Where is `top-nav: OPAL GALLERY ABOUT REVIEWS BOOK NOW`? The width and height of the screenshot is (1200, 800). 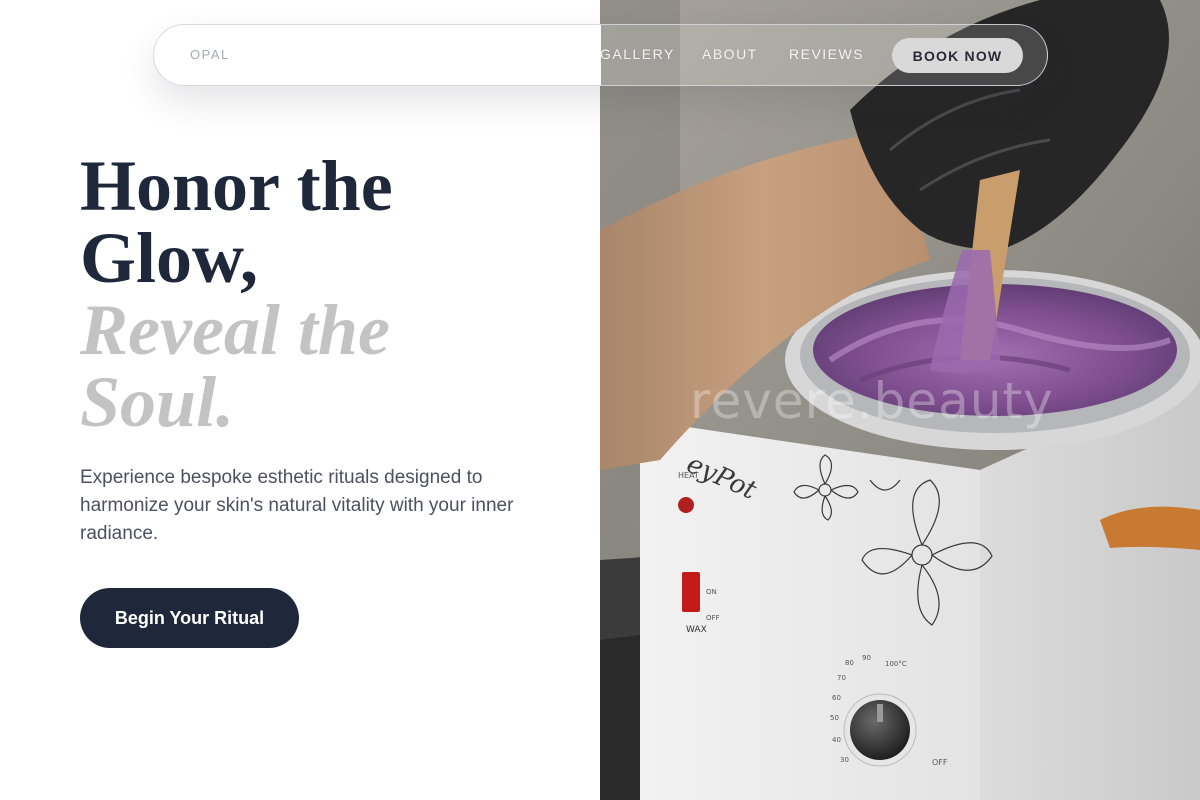
top-nav: OPAL GALLERY ABOUT REVIEWS BOOK NOW is located at coordinates (600, 55).